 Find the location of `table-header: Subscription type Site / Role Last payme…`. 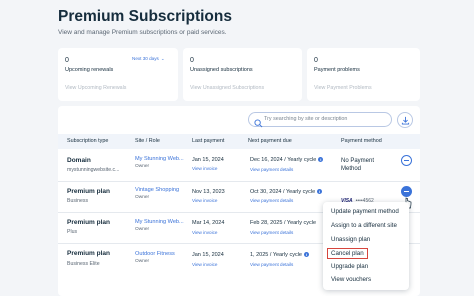

table-header: Subscription type Site / Role Last payme… is located at coordinates (239, 141).